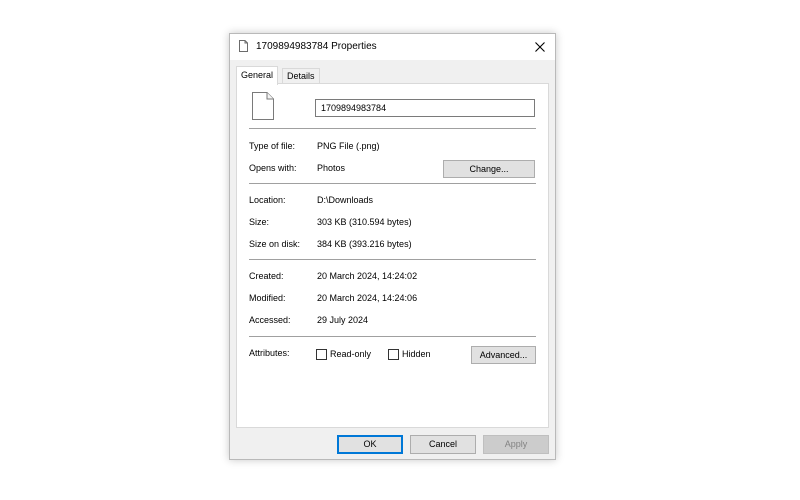 The image size is (800, 500). I want to click on attributes-label: Attributes:, so click(269, 353).